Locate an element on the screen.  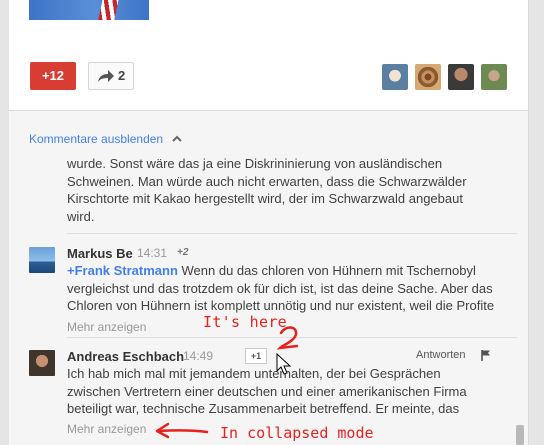
share-button: 2 is located at coordinates (111, 76).